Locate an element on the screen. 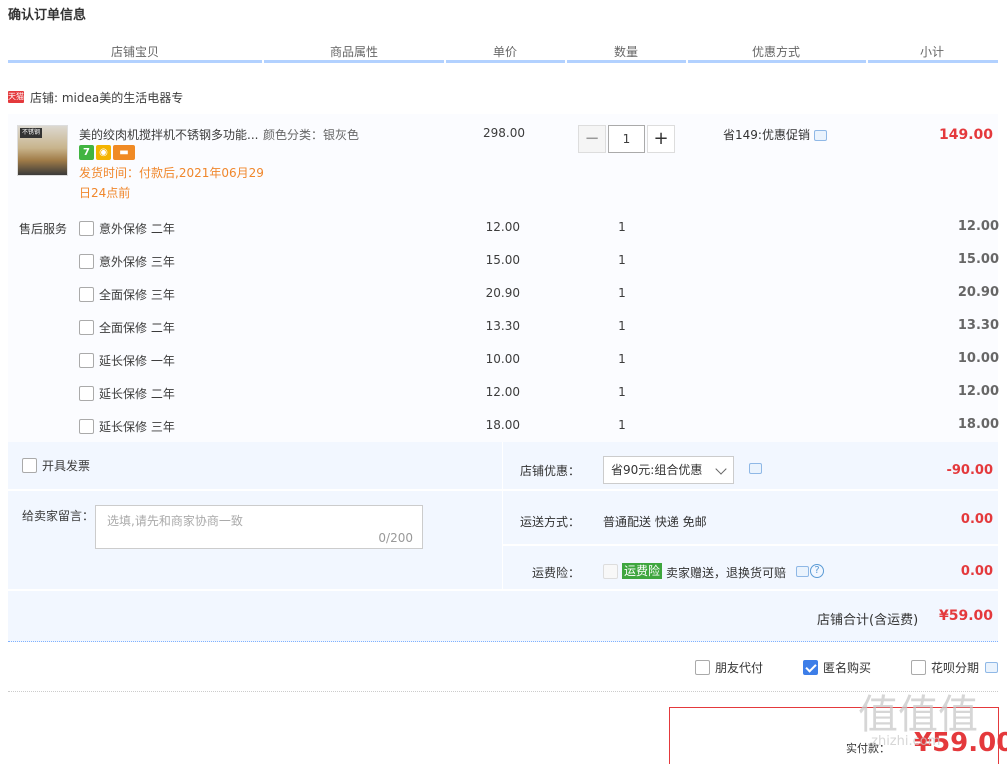 The image size is (1007, 764). huabei-label: 花呗分期 is located at coordinates (955, 668).